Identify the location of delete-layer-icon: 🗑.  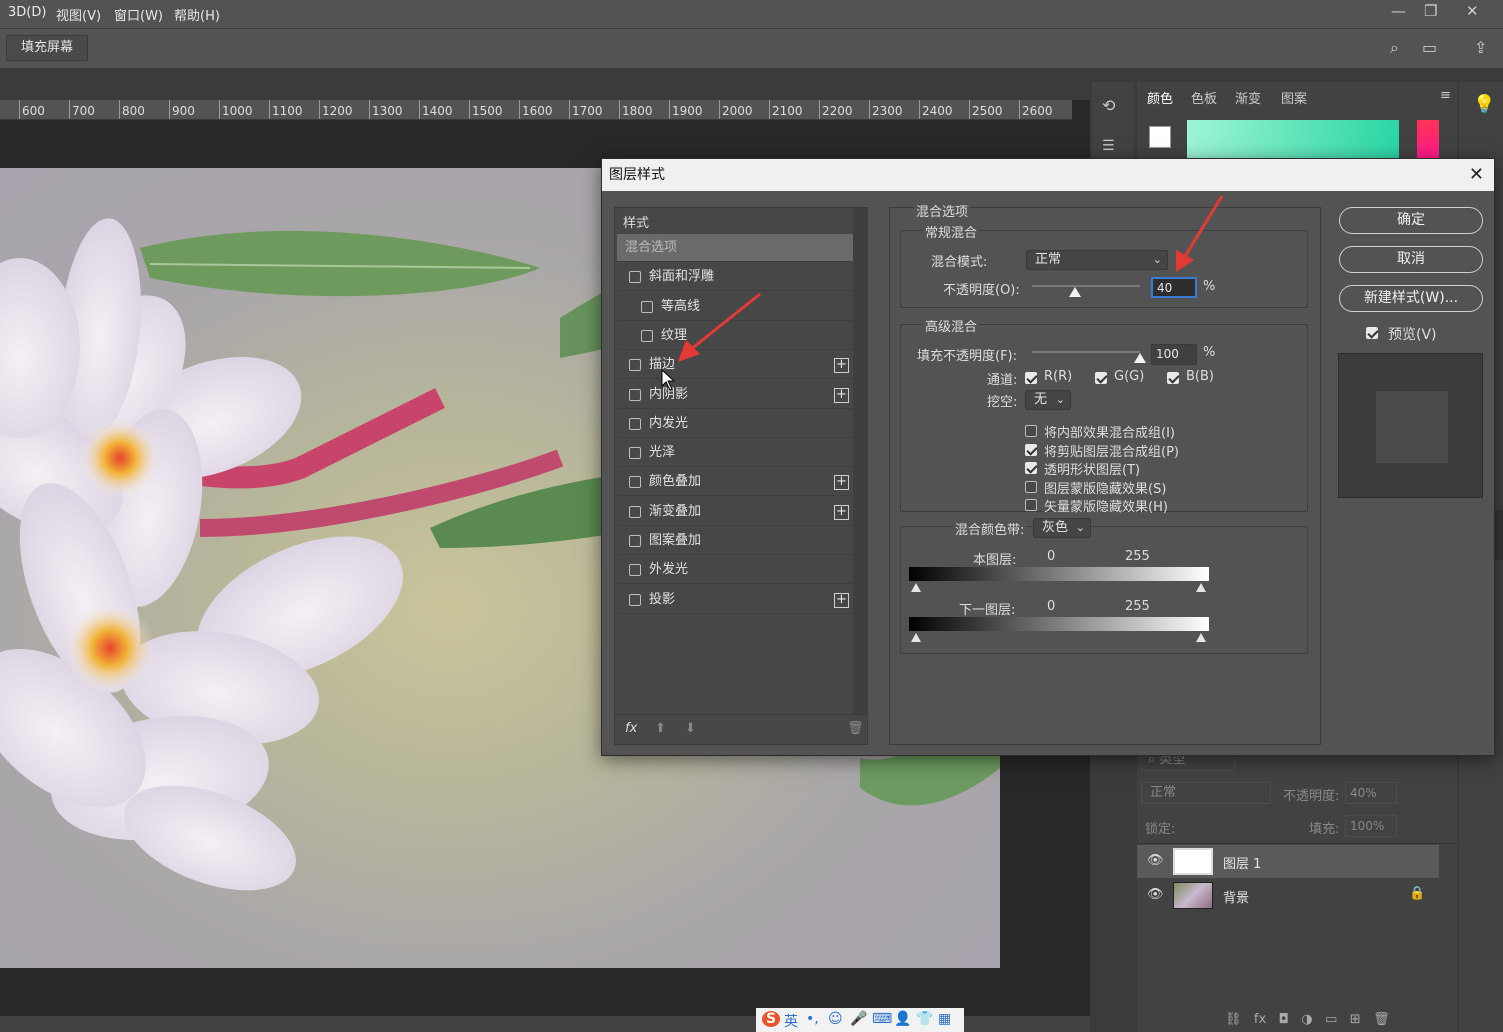
(1381, 1019).